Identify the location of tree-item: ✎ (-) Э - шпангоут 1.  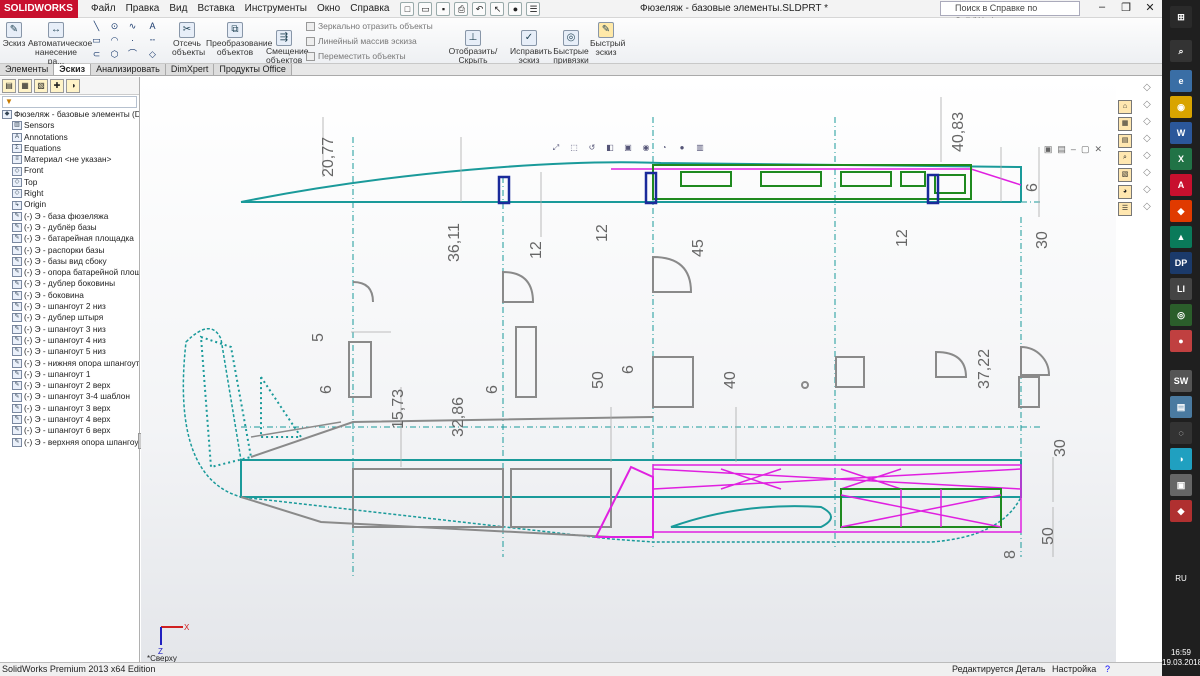
(69, 374).